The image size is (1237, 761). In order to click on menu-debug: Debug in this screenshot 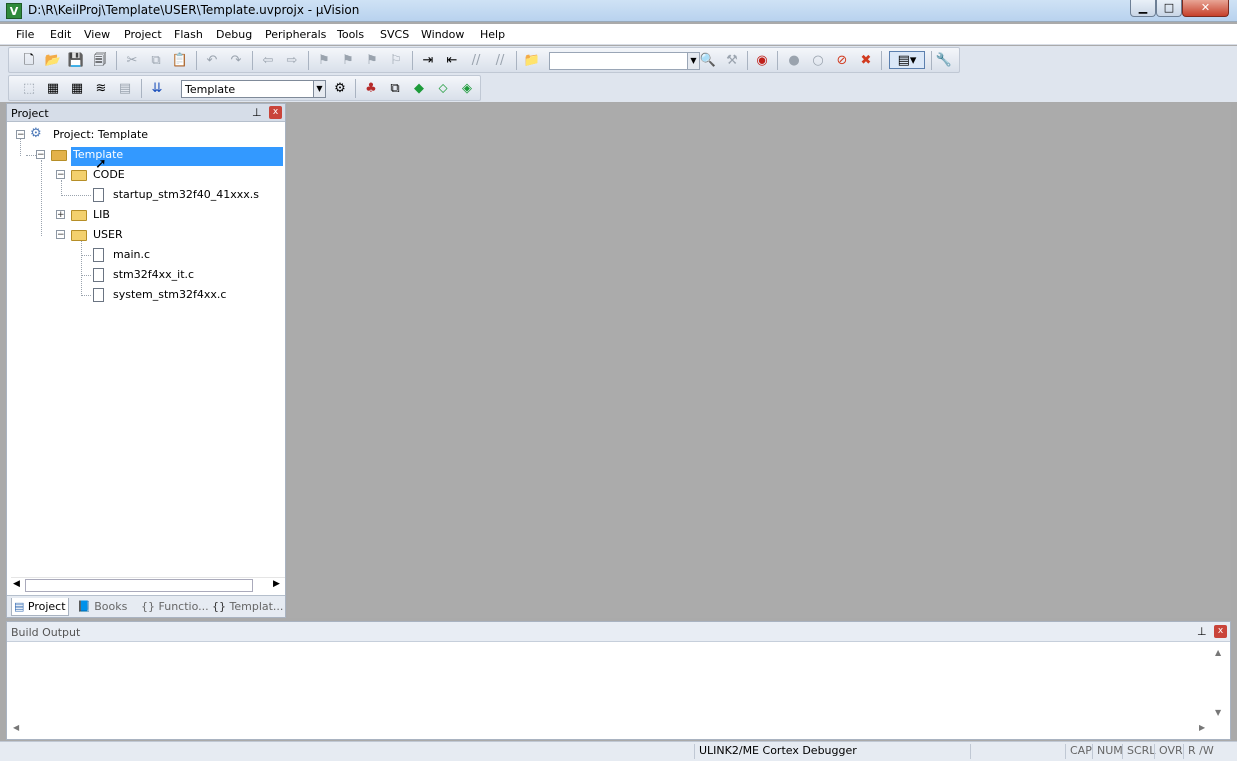, I will do `click(234, 34)`.